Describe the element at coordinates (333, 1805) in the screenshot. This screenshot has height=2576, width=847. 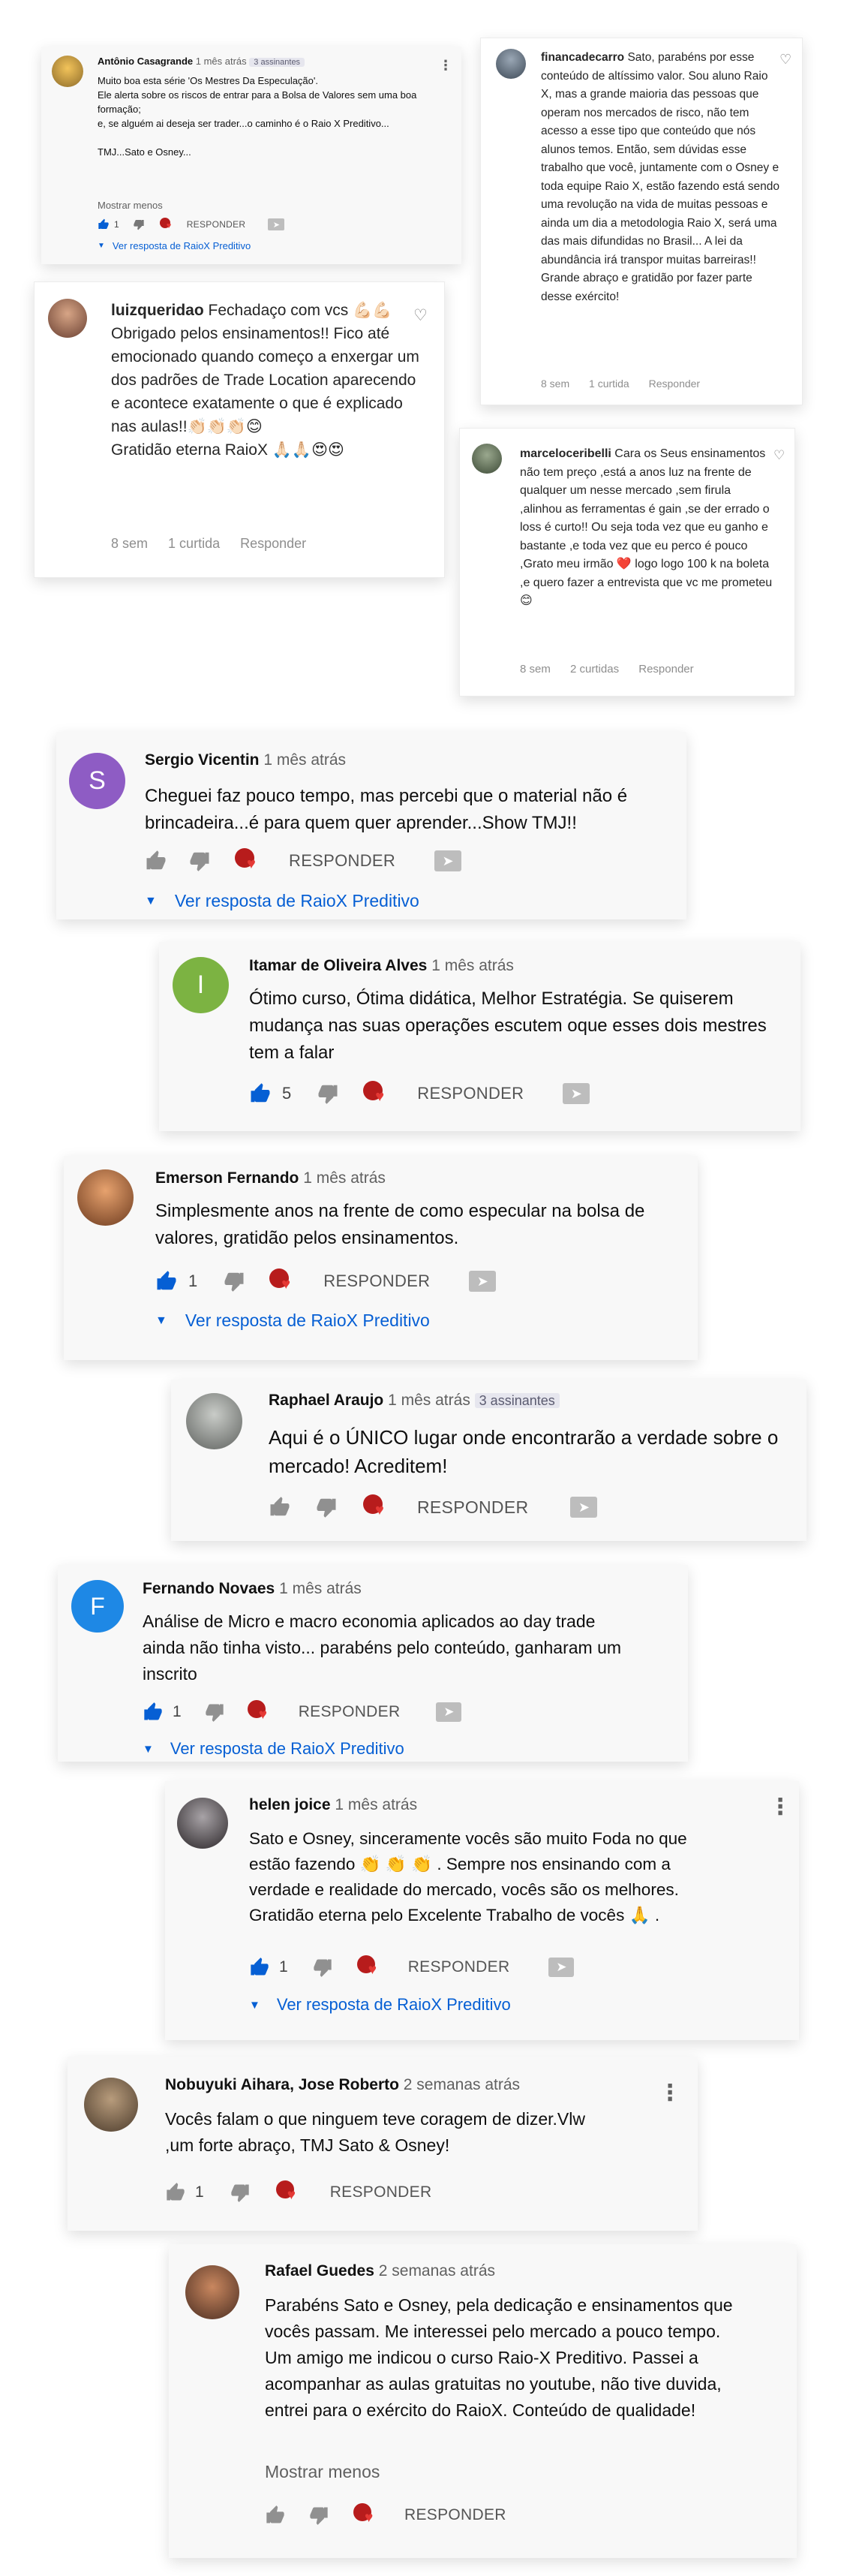
I see `comment-header: helen joice 1 mês atrás` at that location.